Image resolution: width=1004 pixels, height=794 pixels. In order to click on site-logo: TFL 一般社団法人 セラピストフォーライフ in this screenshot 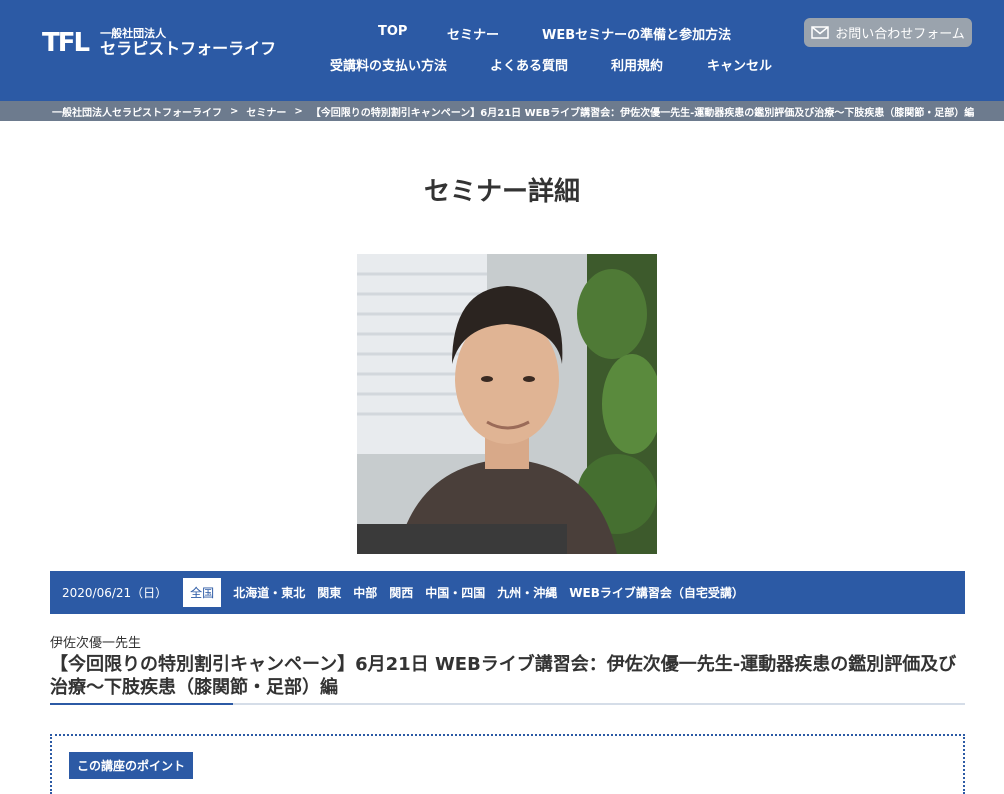, I will do `click(159, 43)`.